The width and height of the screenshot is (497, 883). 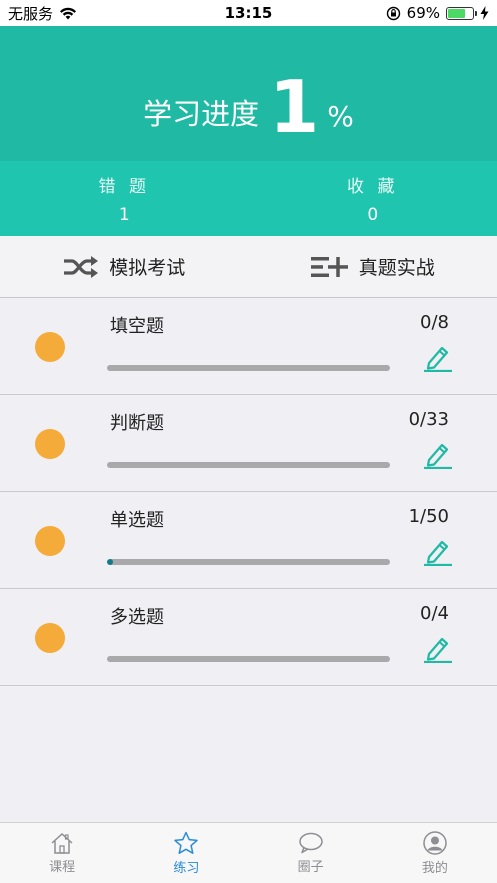 I want to click on battery-icon, so click(x=461, y=13).